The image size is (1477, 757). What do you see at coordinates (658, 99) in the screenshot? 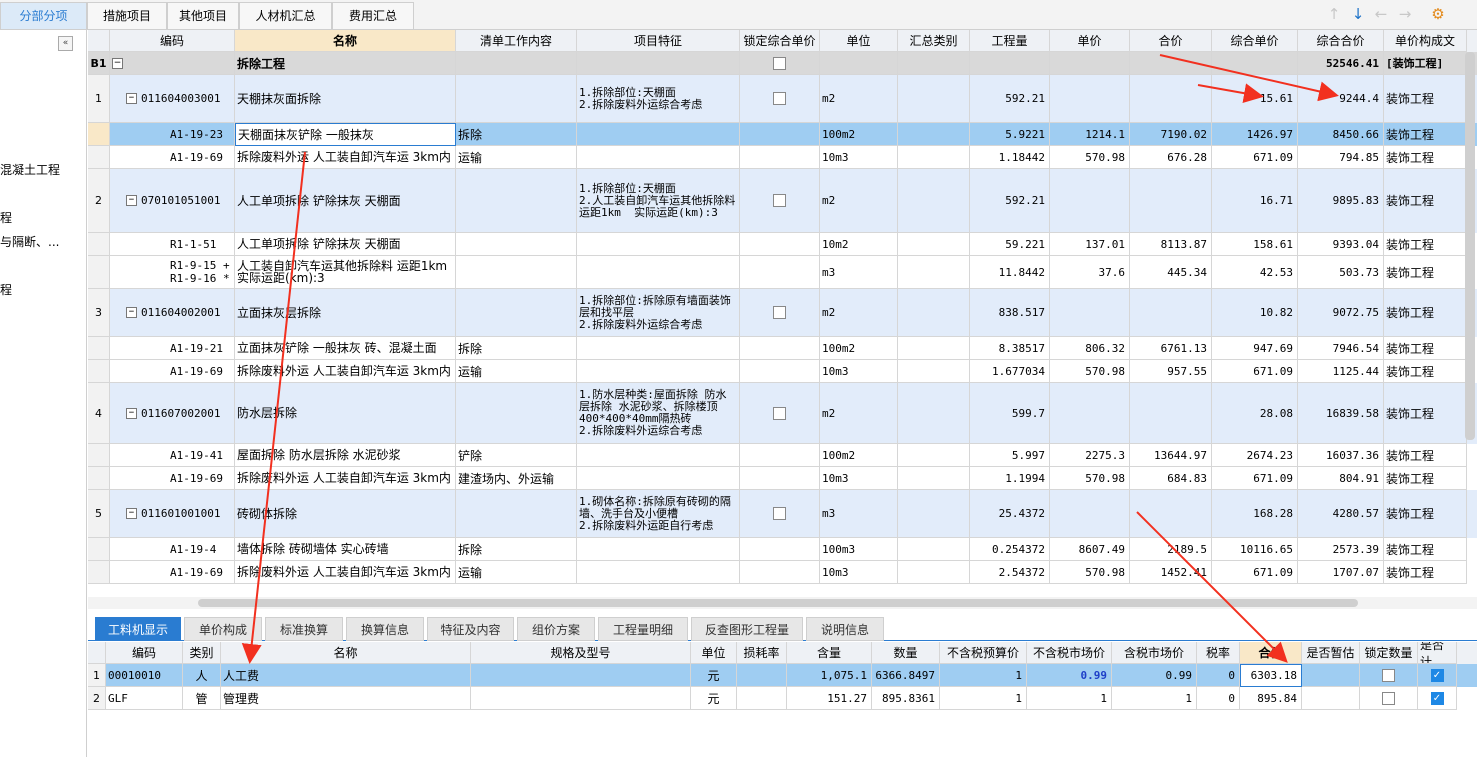
I see `row-feature: 1.拆除部位:天棚面 2.拆除废料外运综合考虑` at bounding box center [658, 99].